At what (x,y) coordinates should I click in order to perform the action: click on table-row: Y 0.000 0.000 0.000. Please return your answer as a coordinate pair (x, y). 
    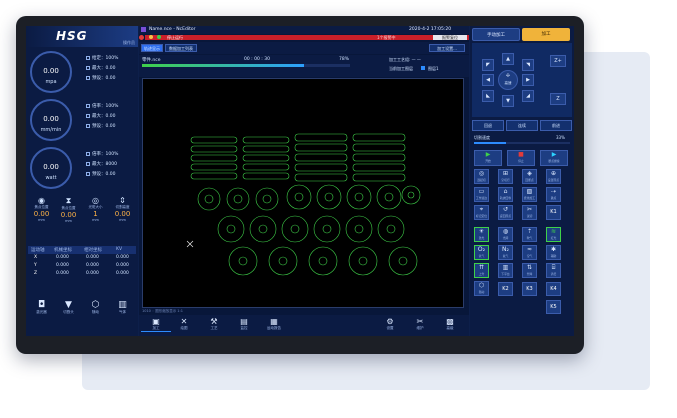
    Looking at the image, I should click on (81, 265).